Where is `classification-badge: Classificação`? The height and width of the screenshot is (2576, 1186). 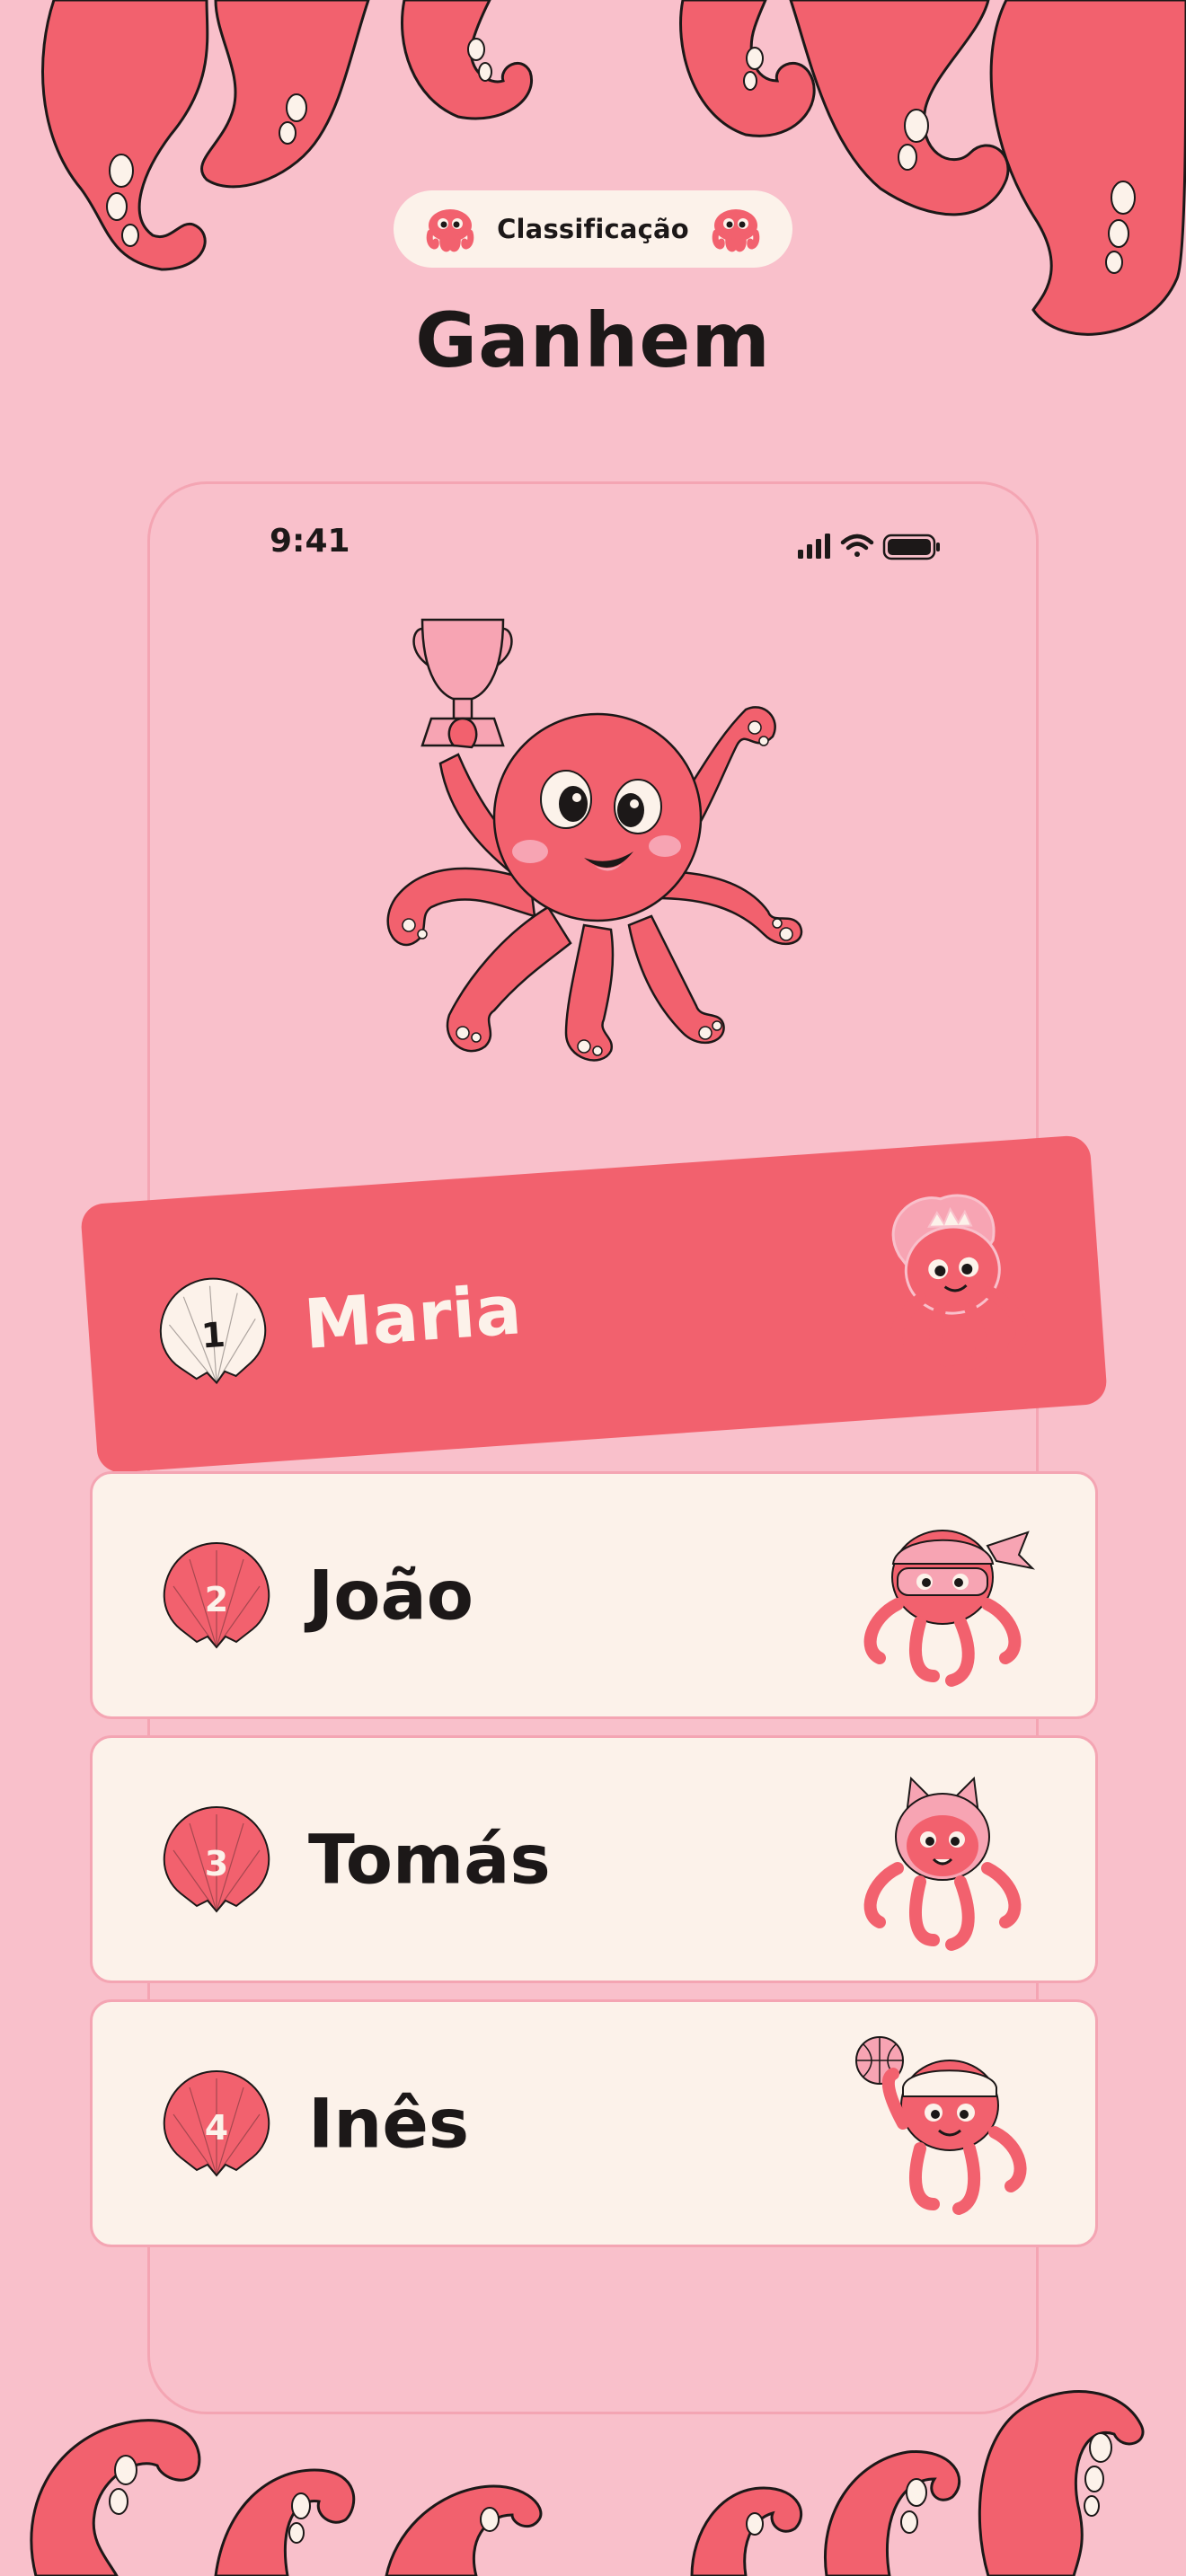 classification-badge: Classificação is located at coordinates (593, 229).